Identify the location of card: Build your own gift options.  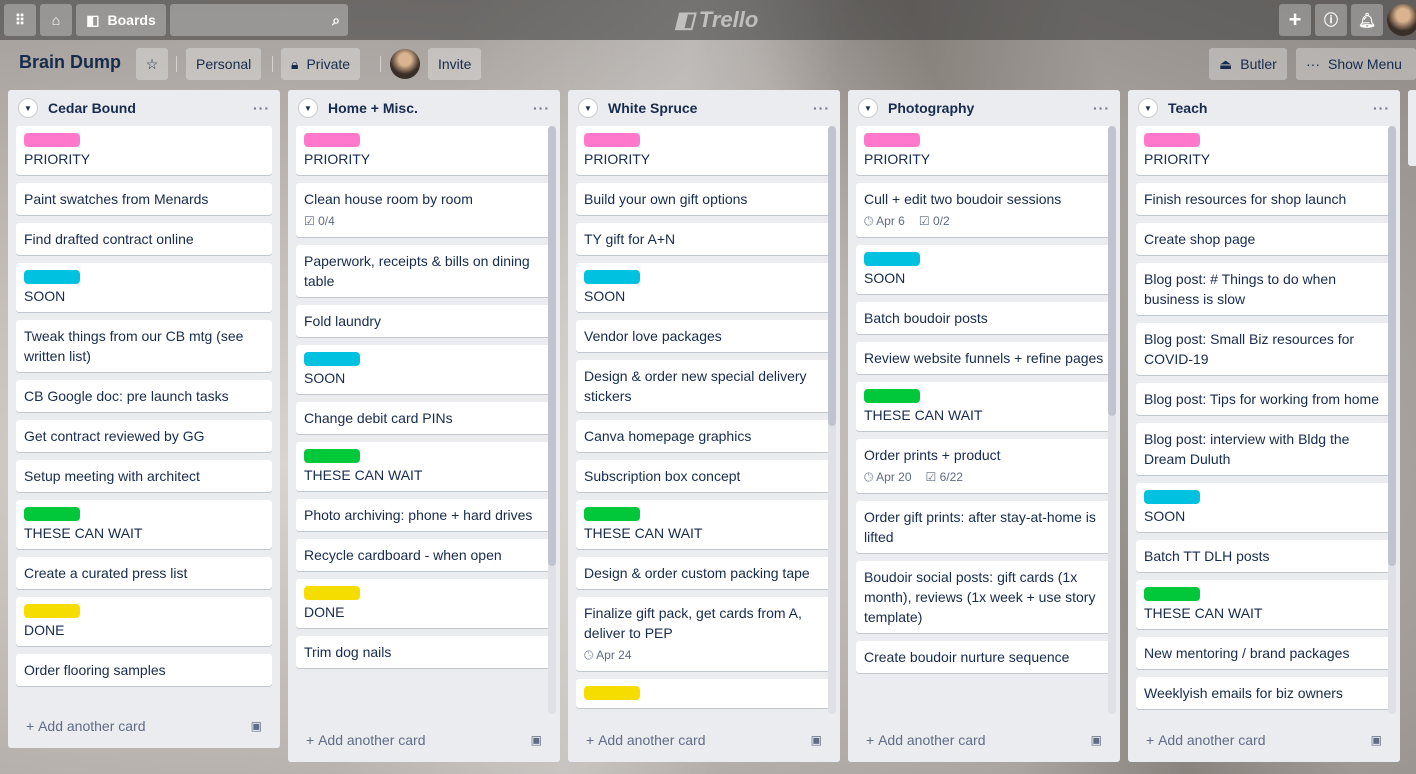
(704, 199).